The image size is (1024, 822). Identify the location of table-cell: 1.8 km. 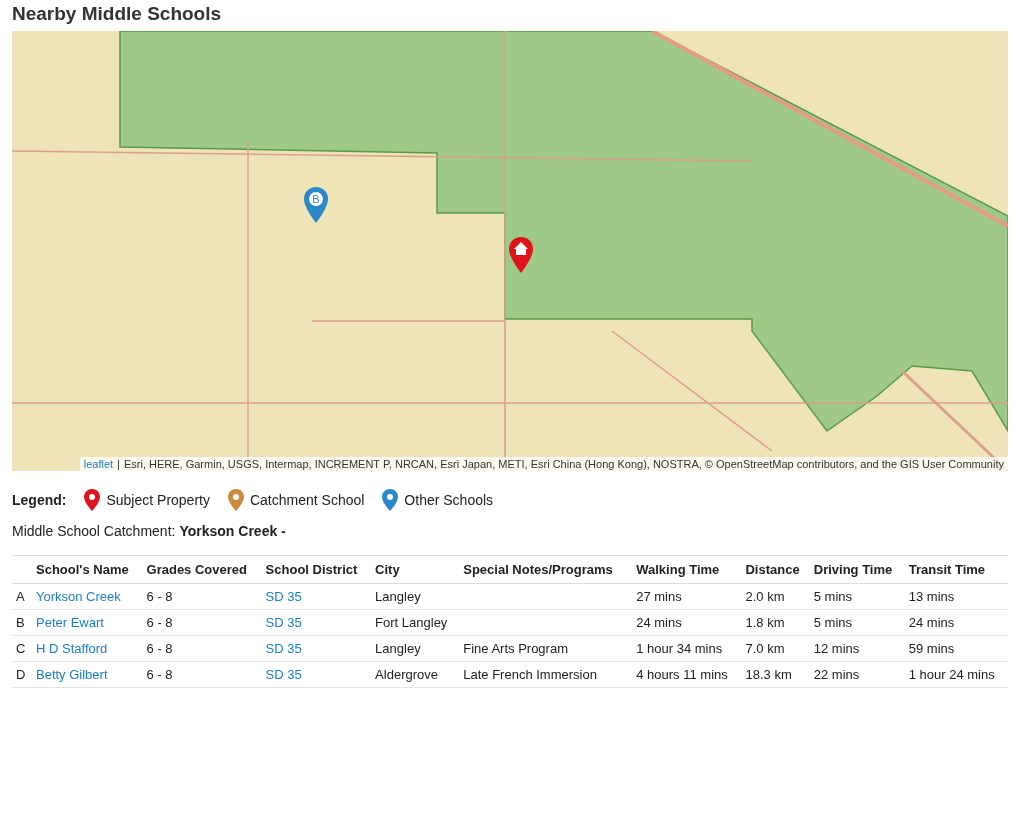
(775, 622).